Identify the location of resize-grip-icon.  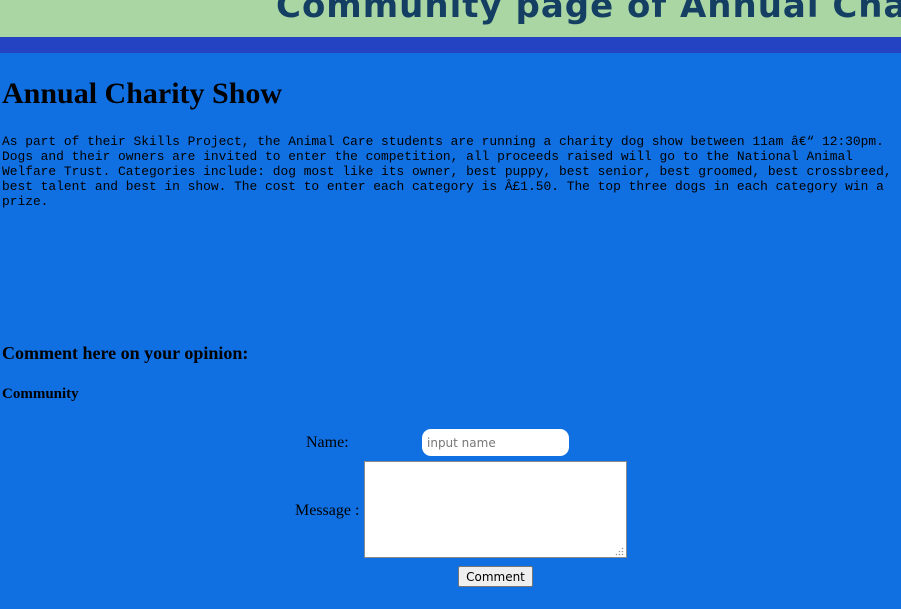
(619, 551).